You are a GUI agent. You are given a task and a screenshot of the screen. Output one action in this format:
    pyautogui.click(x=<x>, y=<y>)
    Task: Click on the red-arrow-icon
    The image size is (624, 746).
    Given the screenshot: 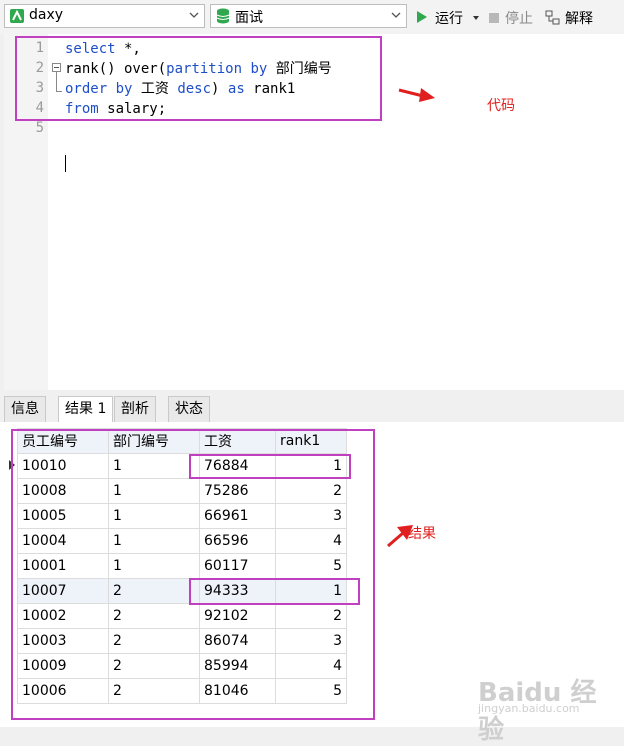 What is the action you would take?
    pyautogui.click(x=416, y=95)
    